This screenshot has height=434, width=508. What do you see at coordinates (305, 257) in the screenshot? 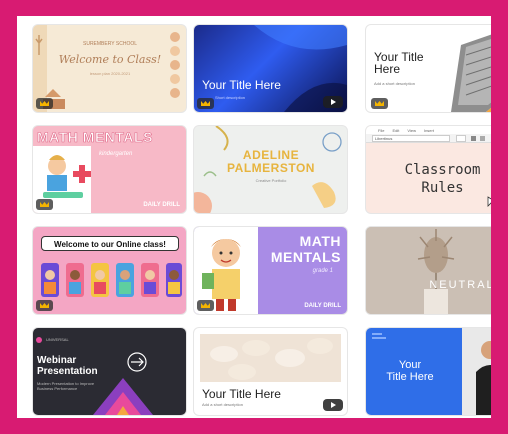
I see `math-g1-title-line2: MENTALS` at bounding box center [305, 257].